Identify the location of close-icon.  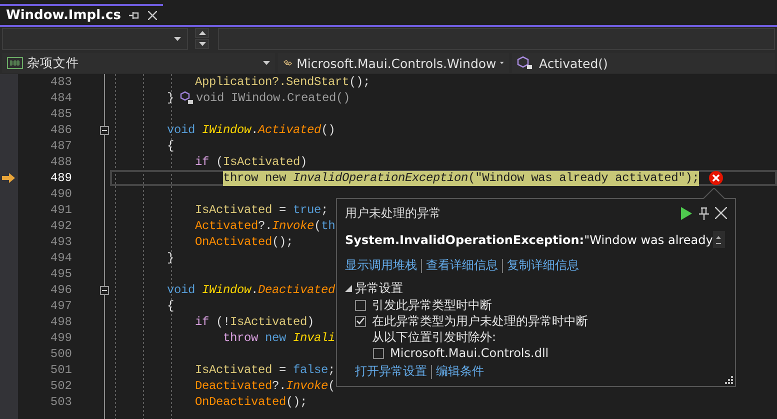
(152, 15).